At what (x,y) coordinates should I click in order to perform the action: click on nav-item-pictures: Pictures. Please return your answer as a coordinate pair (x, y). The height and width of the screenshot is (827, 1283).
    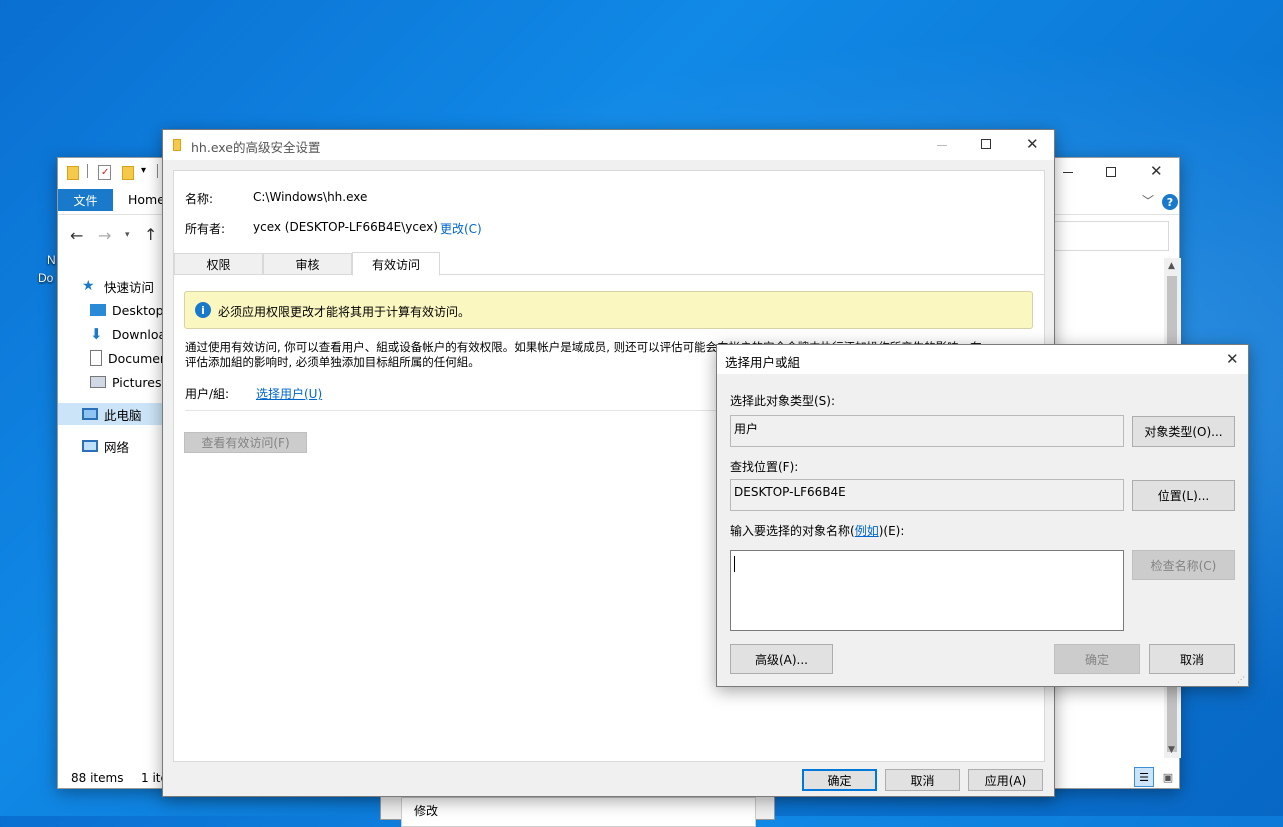
    Looking at the image, I should click on (126, 382).